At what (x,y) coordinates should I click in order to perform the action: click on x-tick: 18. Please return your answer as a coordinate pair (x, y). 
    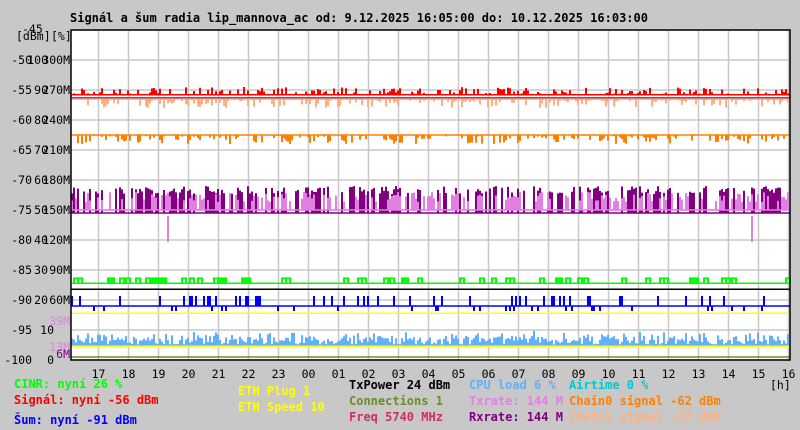
    Looking at the image, I should click on (129, 374).